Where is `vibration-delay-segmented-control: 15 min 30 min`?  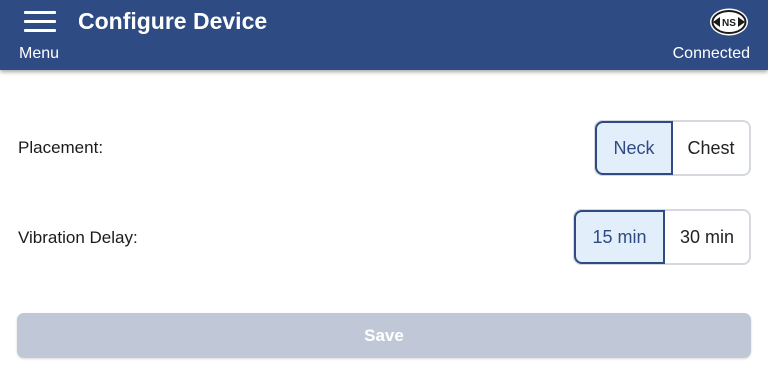 vibration-delay-segmented-control: 15 min 30 min is located at coordinates (662, 237).